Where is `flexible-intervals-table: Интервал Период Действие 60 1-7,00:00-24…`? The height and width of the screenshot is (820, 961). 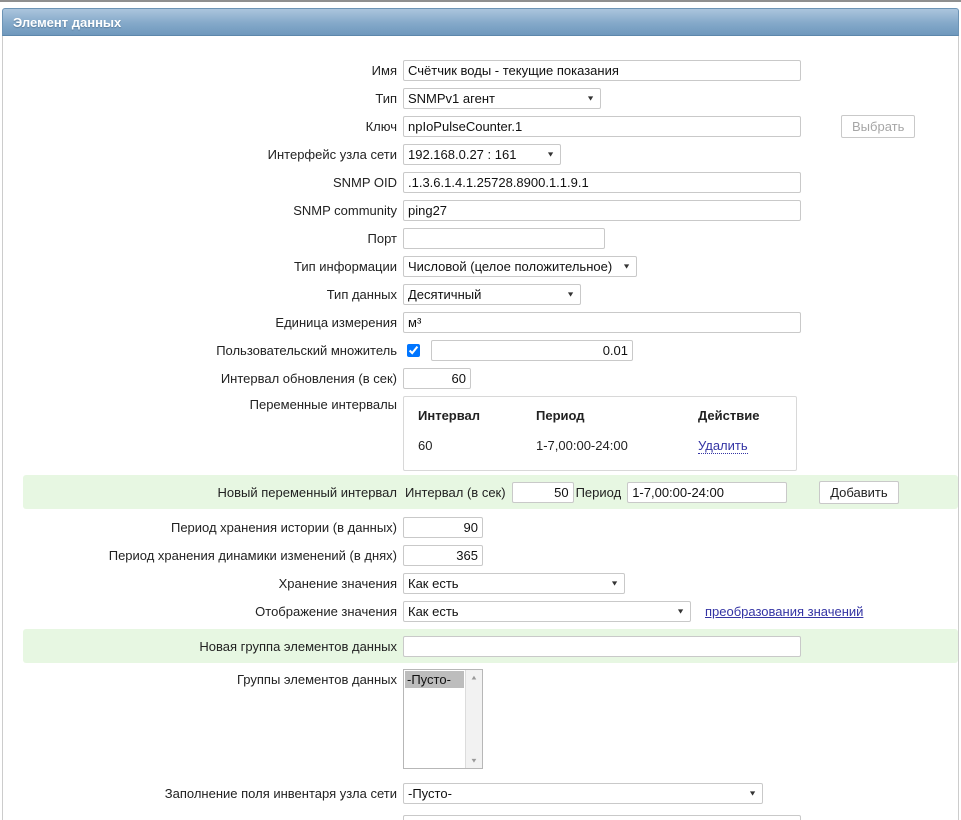 flexible-intervals-table: Интервал Период Действие 60 1-7,00:00-24… is located at coordinates (600, 433).